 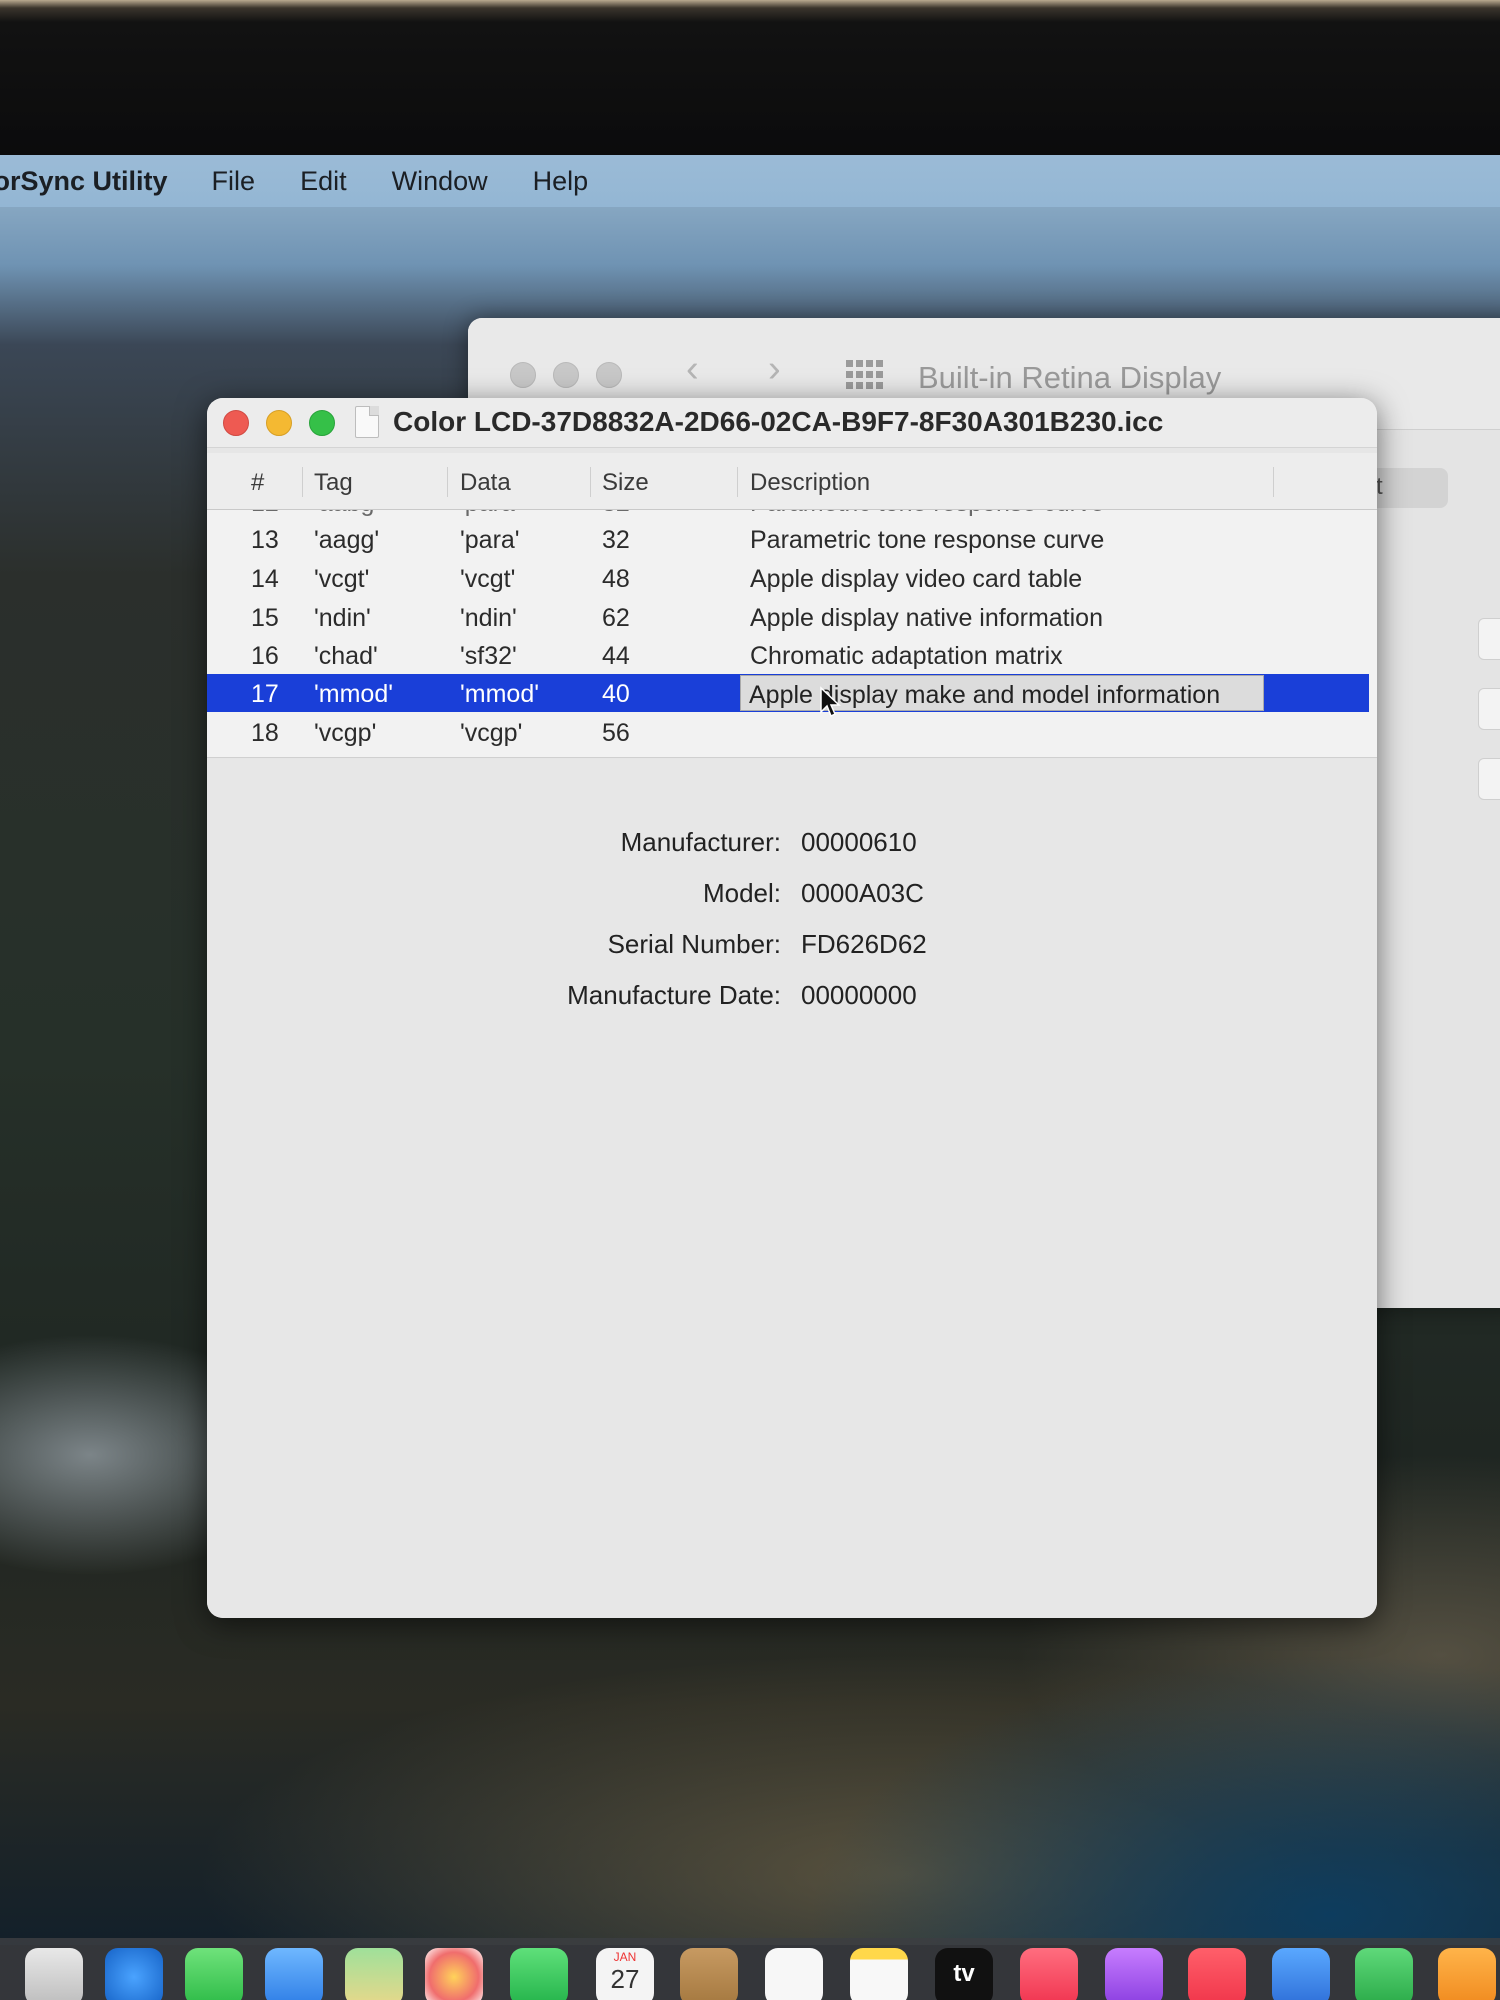 What do you see at coordinates (134, 1974) in the screenshot?
I see `safari-icon` at bounding box center [134, 1974].